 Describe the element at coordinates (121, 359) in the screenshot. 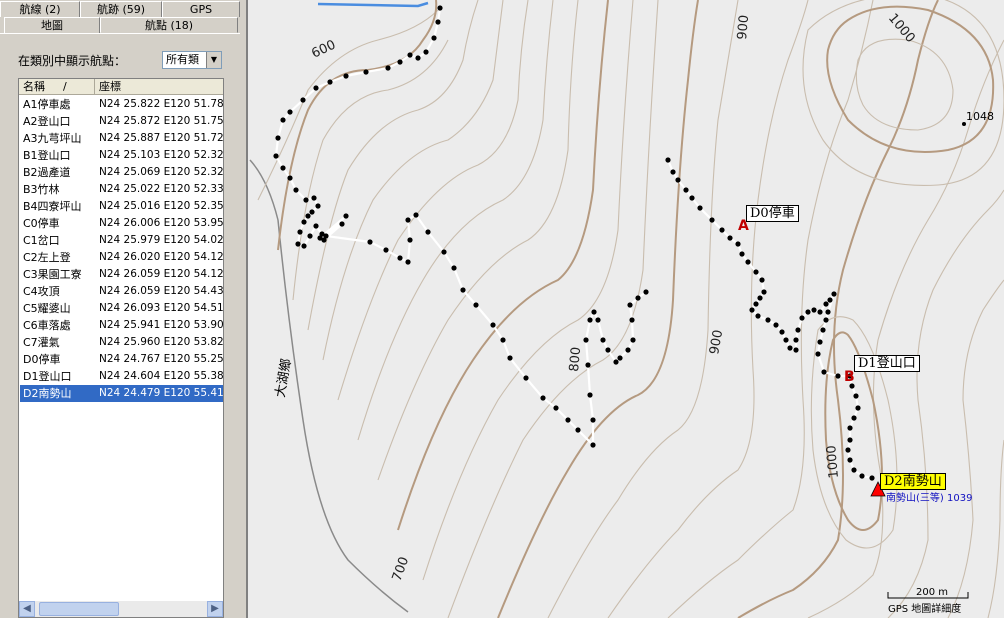

I see `list-item: D0停車 N24 24.767 E120 55.258` at that location.